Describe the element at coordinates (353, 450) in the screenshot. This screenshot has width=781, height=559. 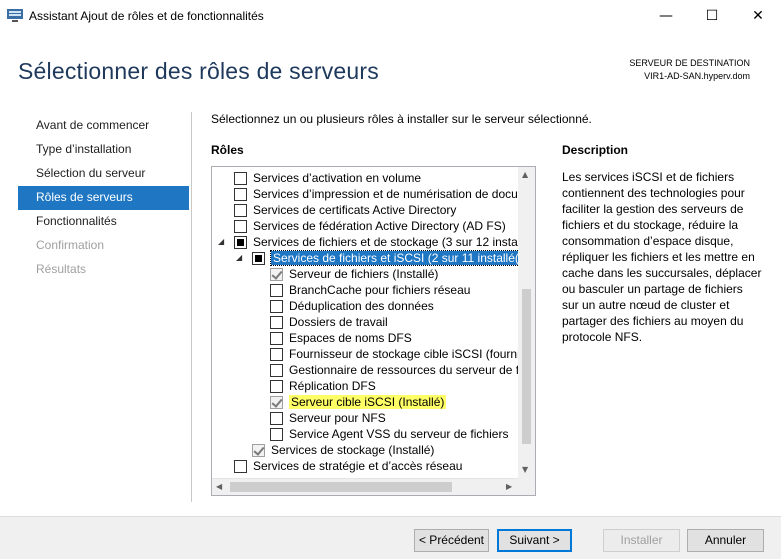
I see `role-label: Services de stockage (Installé)` at that location.